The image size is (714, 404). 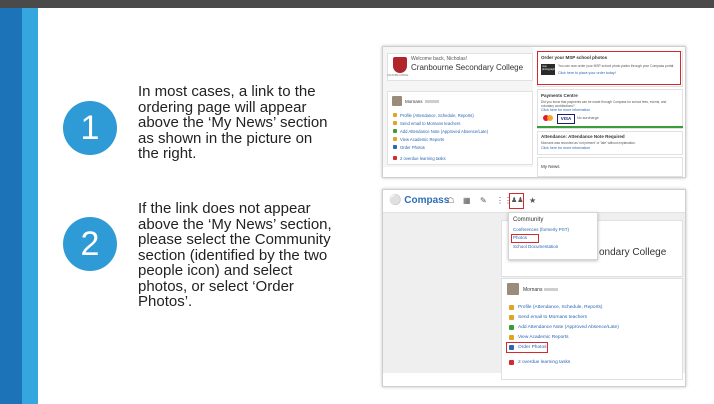 I want to click on college-name: Cranbourne Secondary College, so click(x=467, y=67).